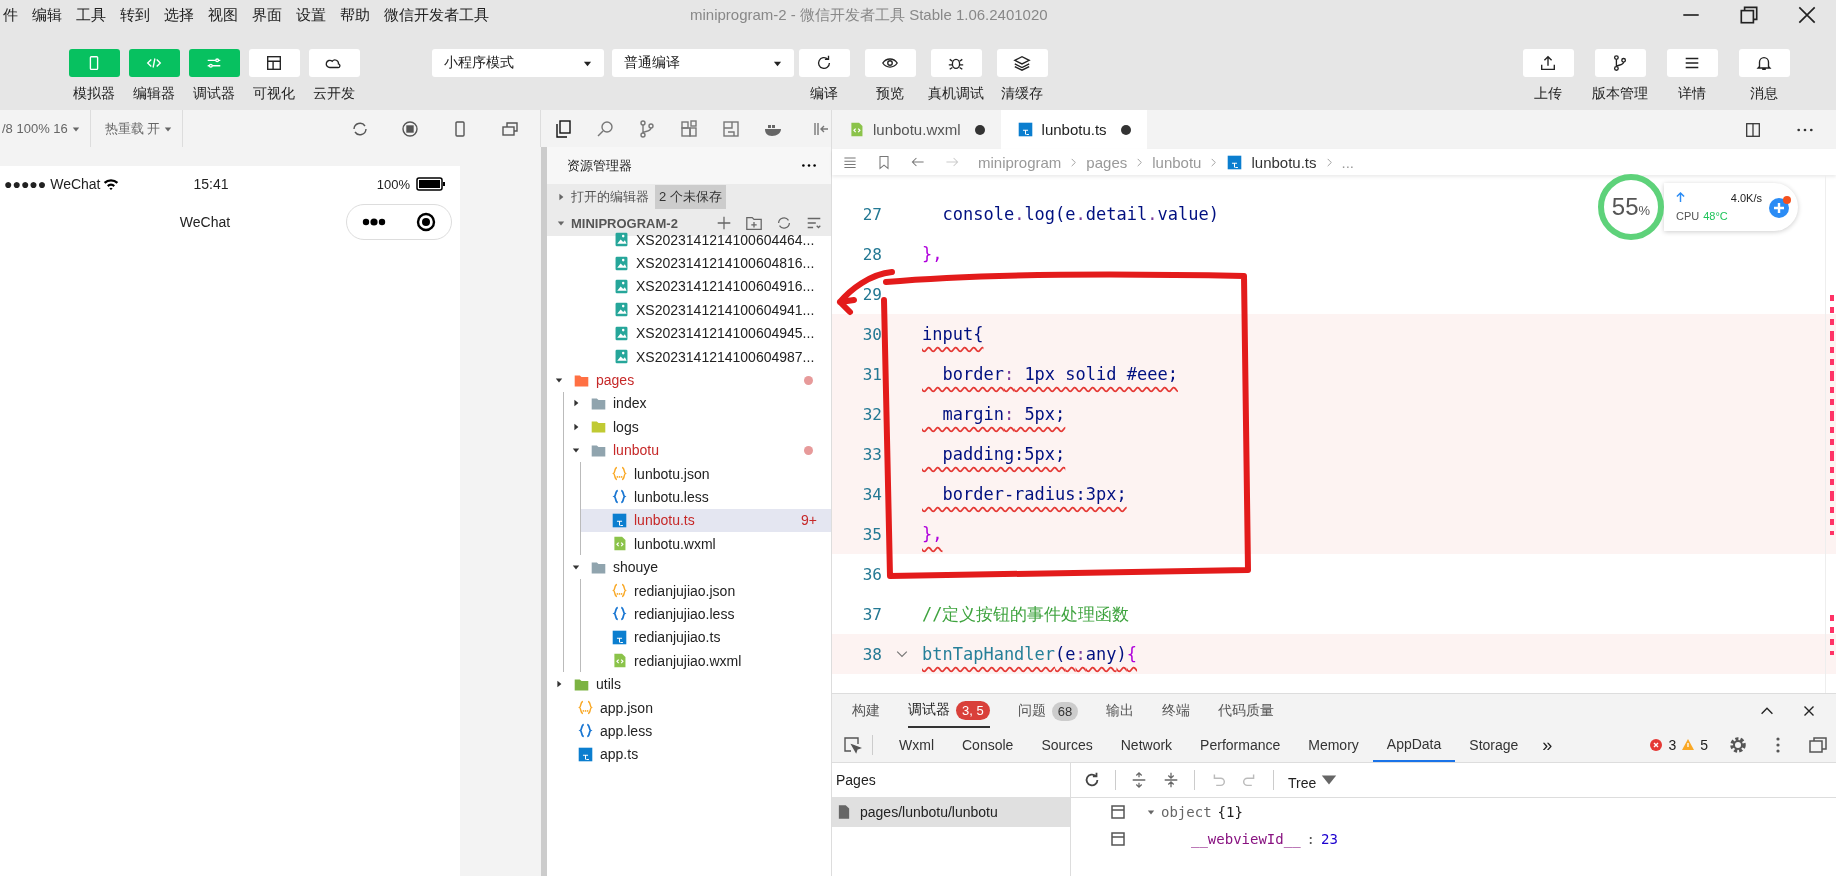  Describe the element at coordinates (267, 15) in the screenshot. I see `menu-item: 界面` at that location.